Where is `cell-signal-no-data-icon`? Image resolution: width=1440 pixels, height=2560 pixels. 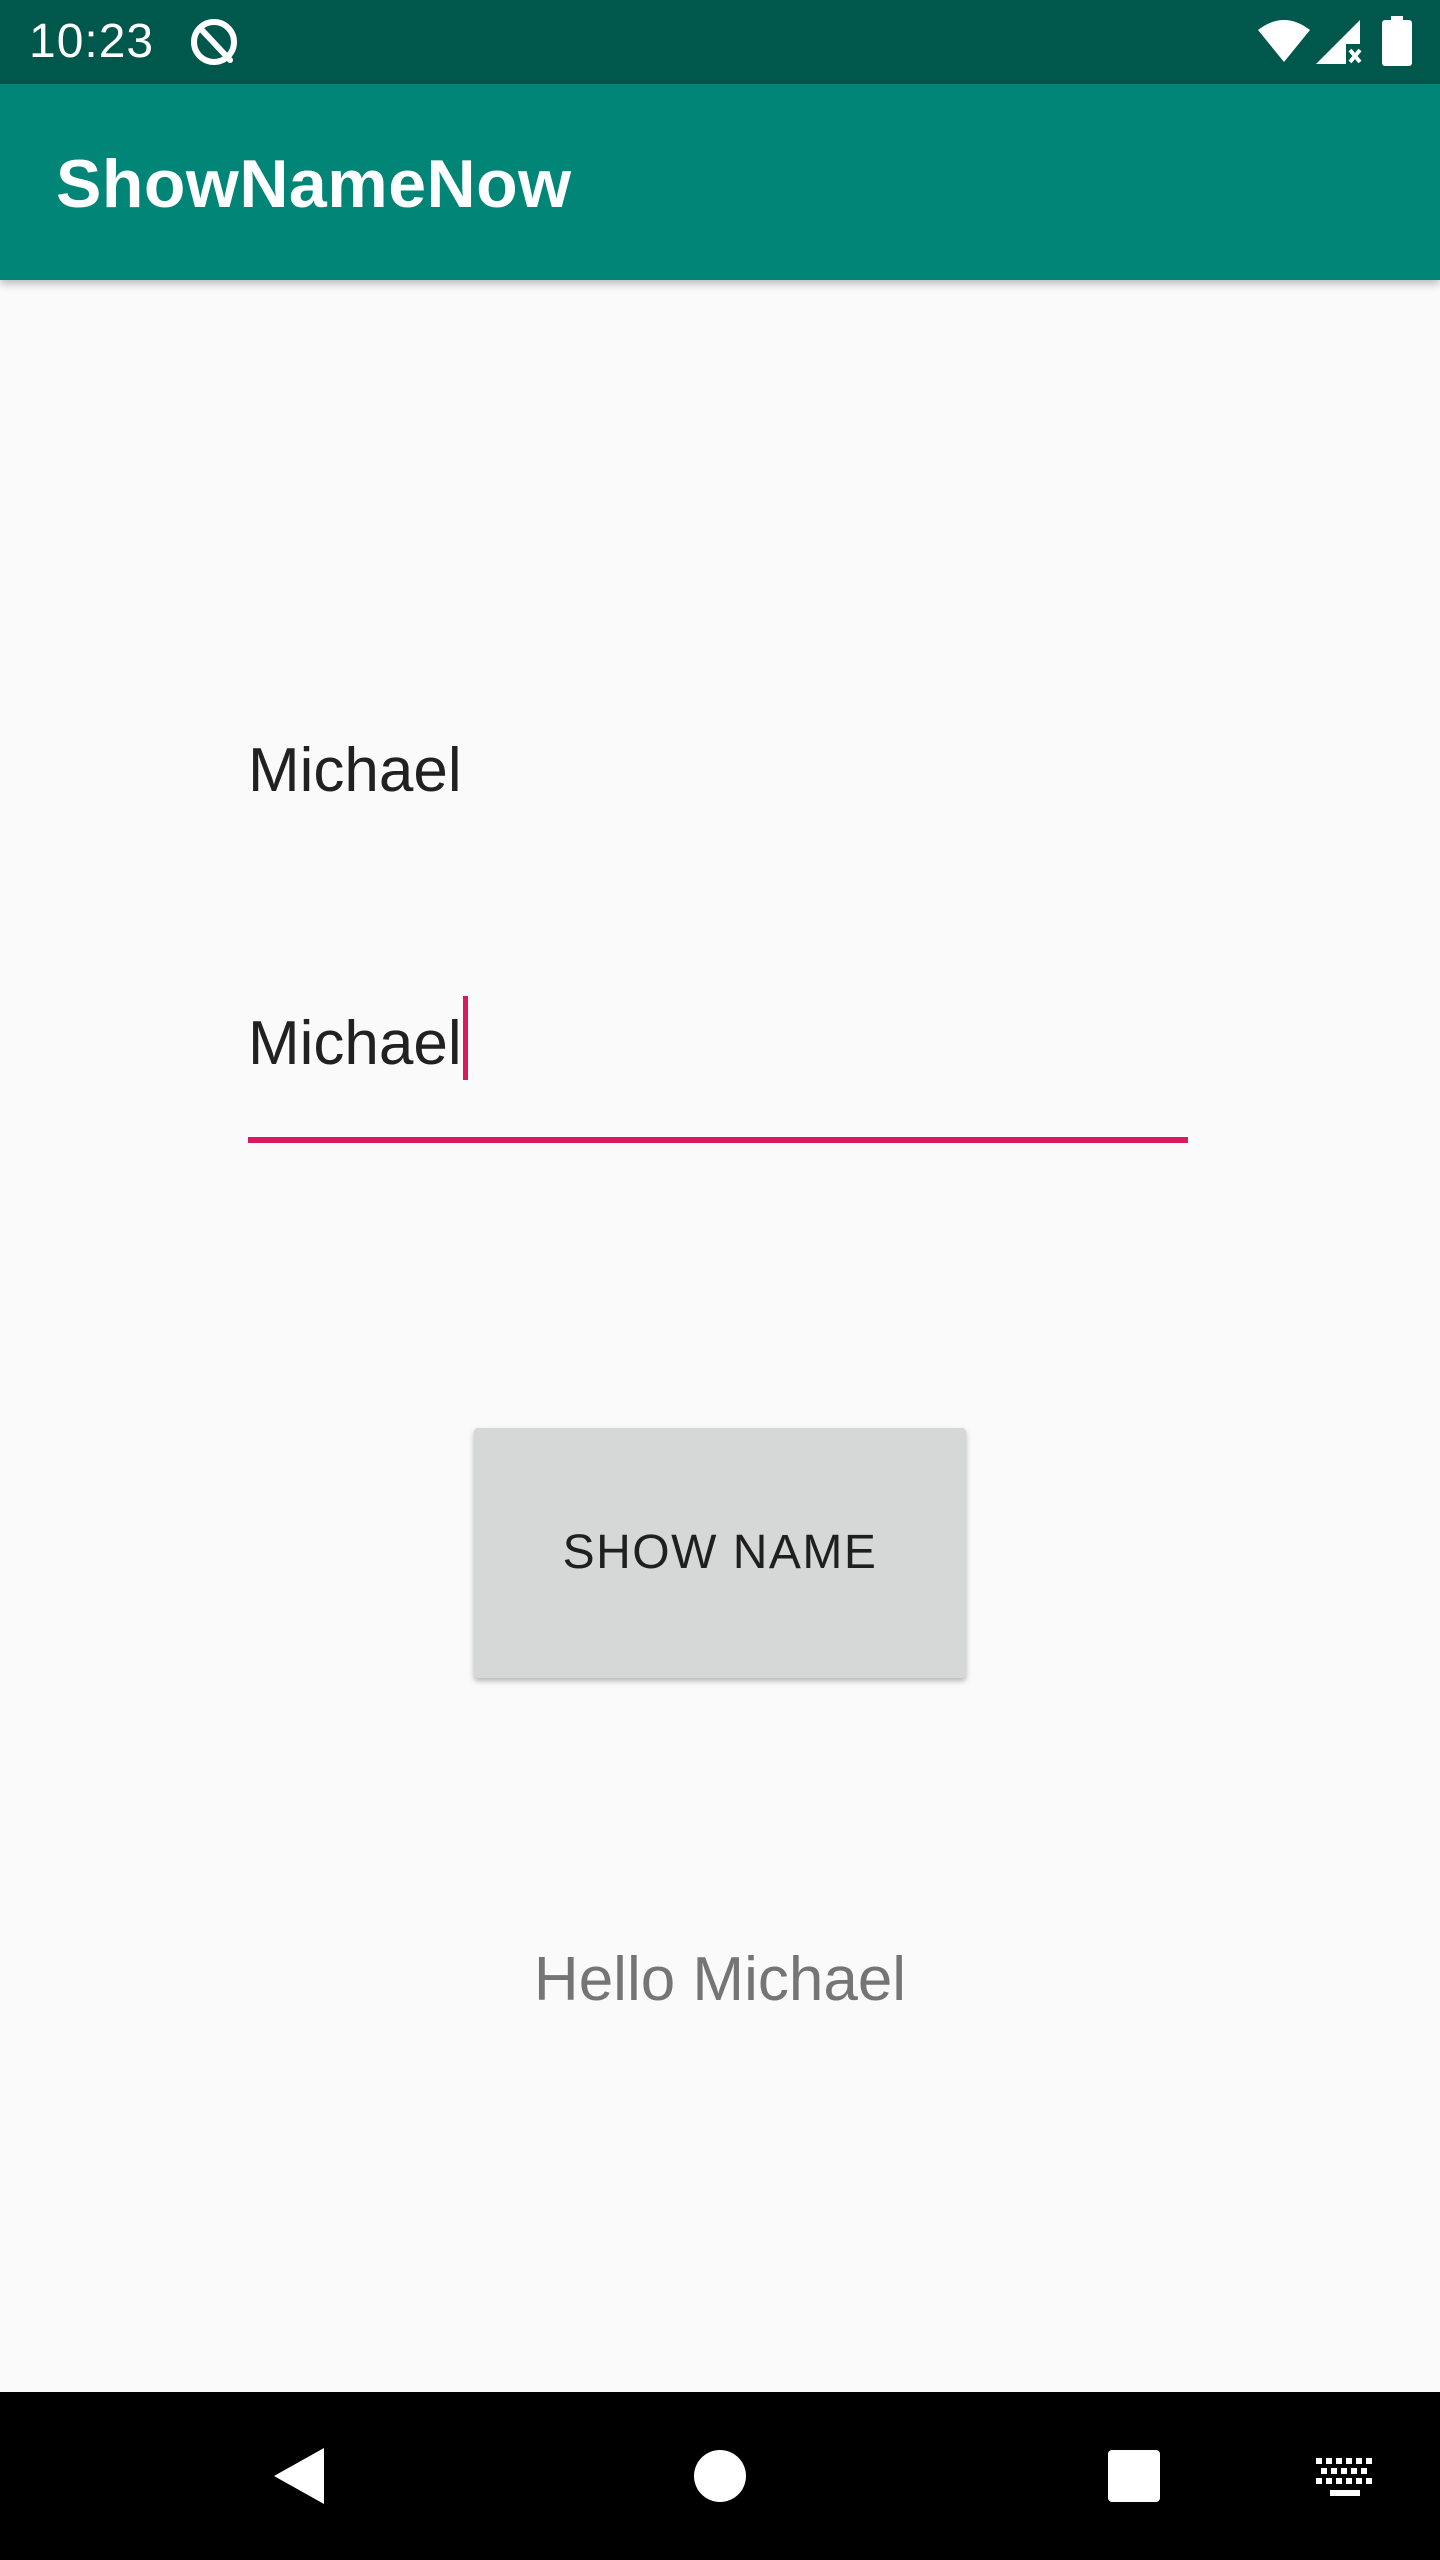
cell-signal-no-data-icon is located at coordinates (1339, 42).